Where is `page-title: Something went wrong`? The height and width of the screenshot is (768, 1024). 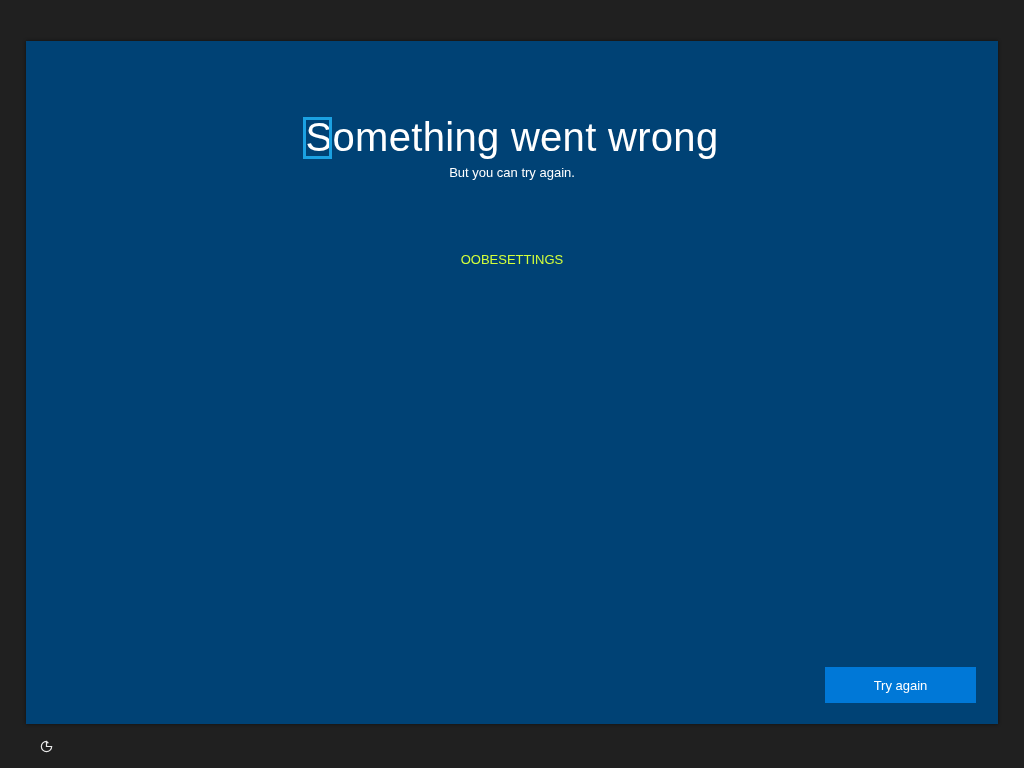
page-title: Something went wrong is located at coordinates (512, 137).